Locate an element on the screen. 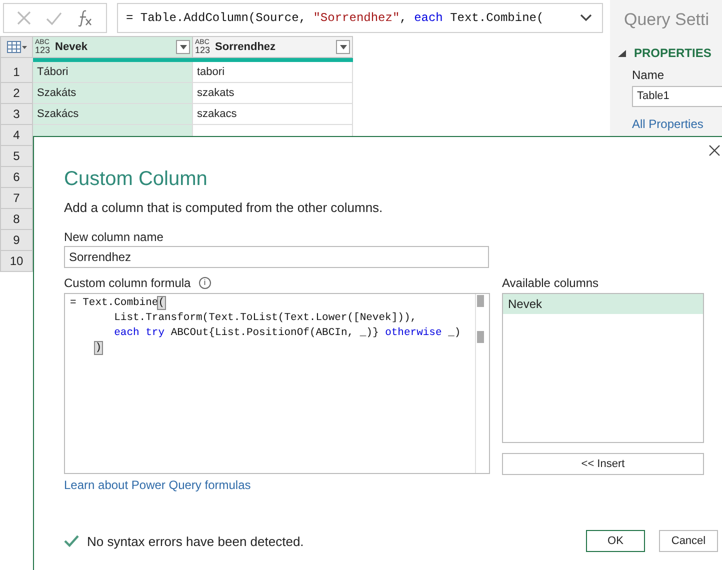 The image size is (722, 570). cancel-button: Cancel is located at coordinates (688, 541).